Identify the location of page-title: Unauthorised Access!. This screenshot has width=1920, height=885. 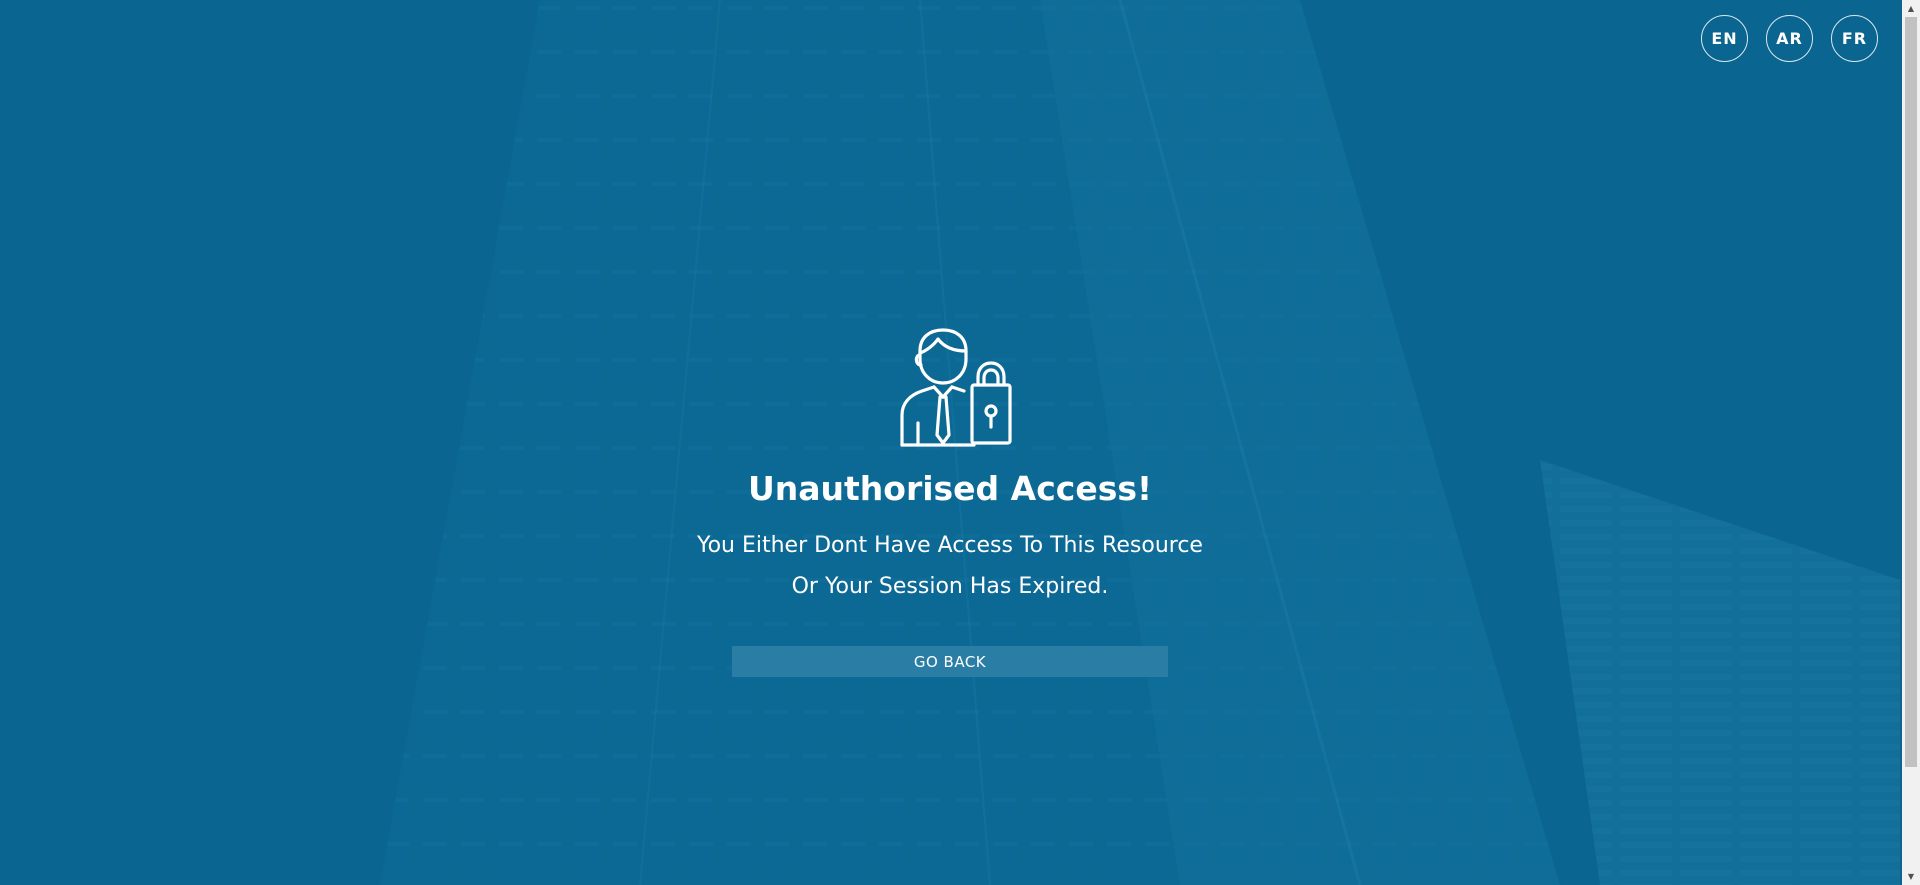
(950, 488).